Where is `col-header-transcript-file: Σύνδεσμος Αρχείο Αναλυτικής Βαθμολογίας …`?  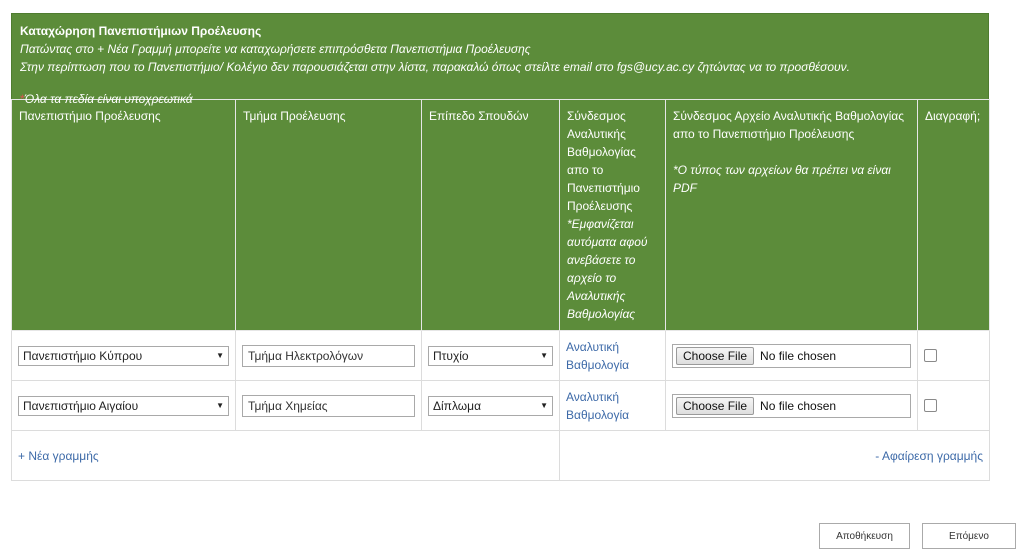 col-header-transcript-file: Σύνδεσμος Αρχείο Αναλυτικής Βαθμολογίας … is located at coordinates (791, 215).